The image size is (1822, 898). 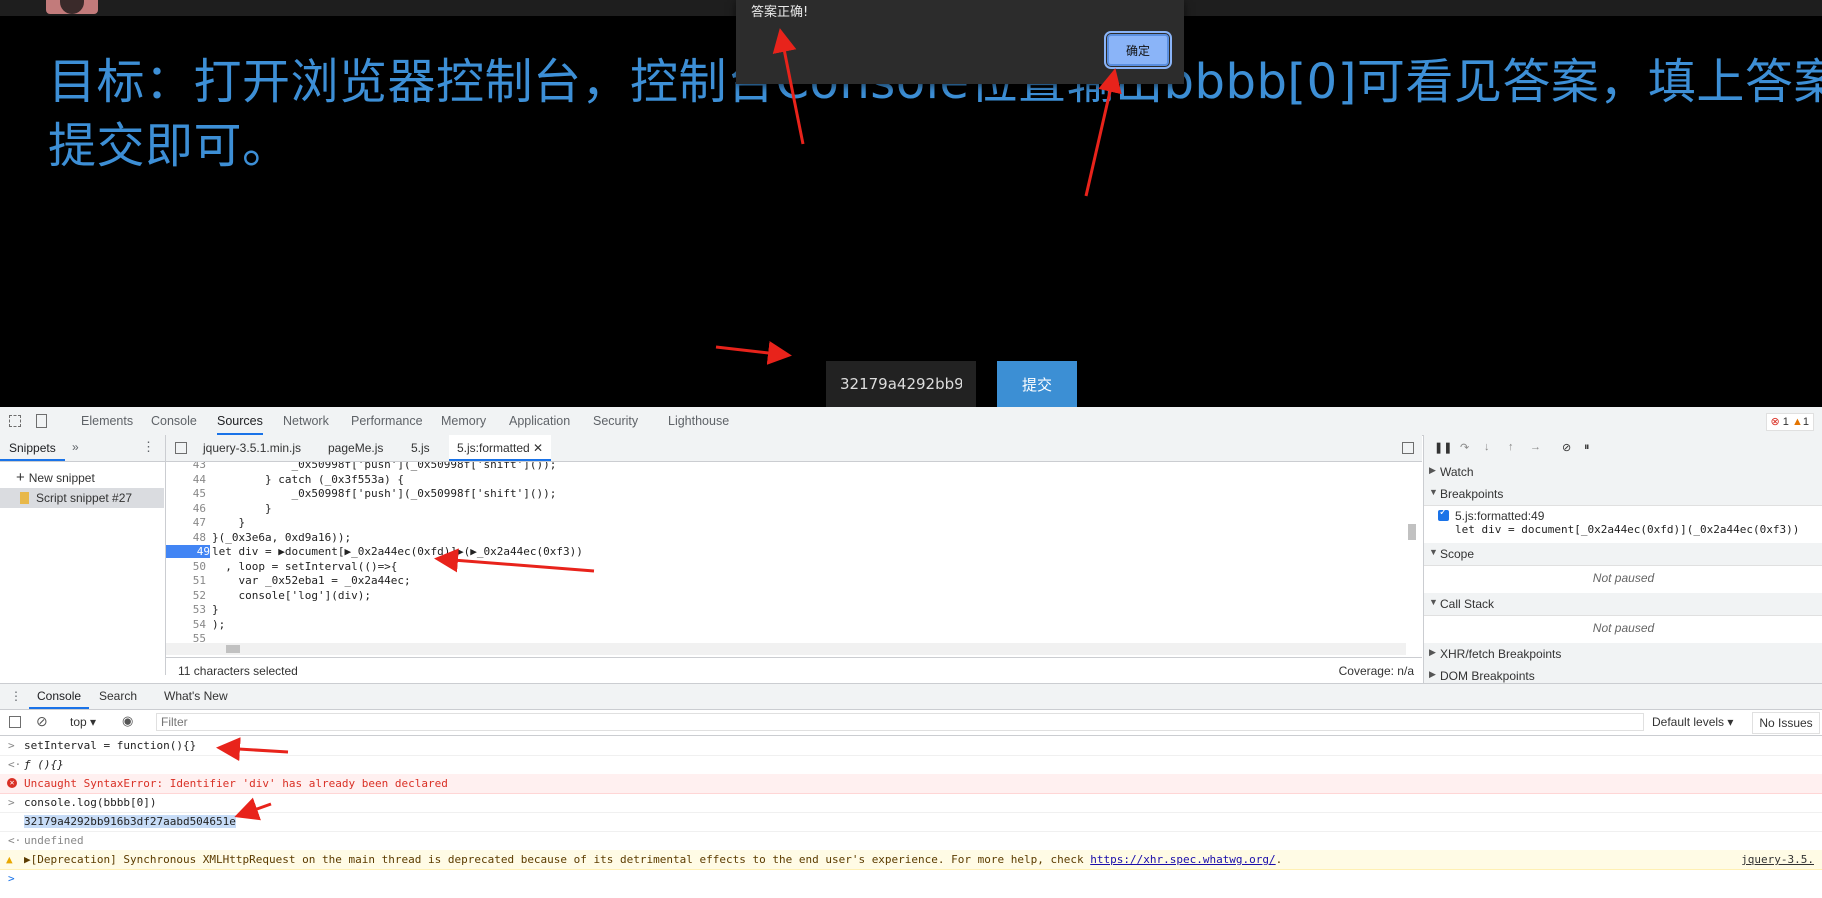 I want to click on deactivate-breakpoints-icon: ⊘, so click(x=1566, y=447).